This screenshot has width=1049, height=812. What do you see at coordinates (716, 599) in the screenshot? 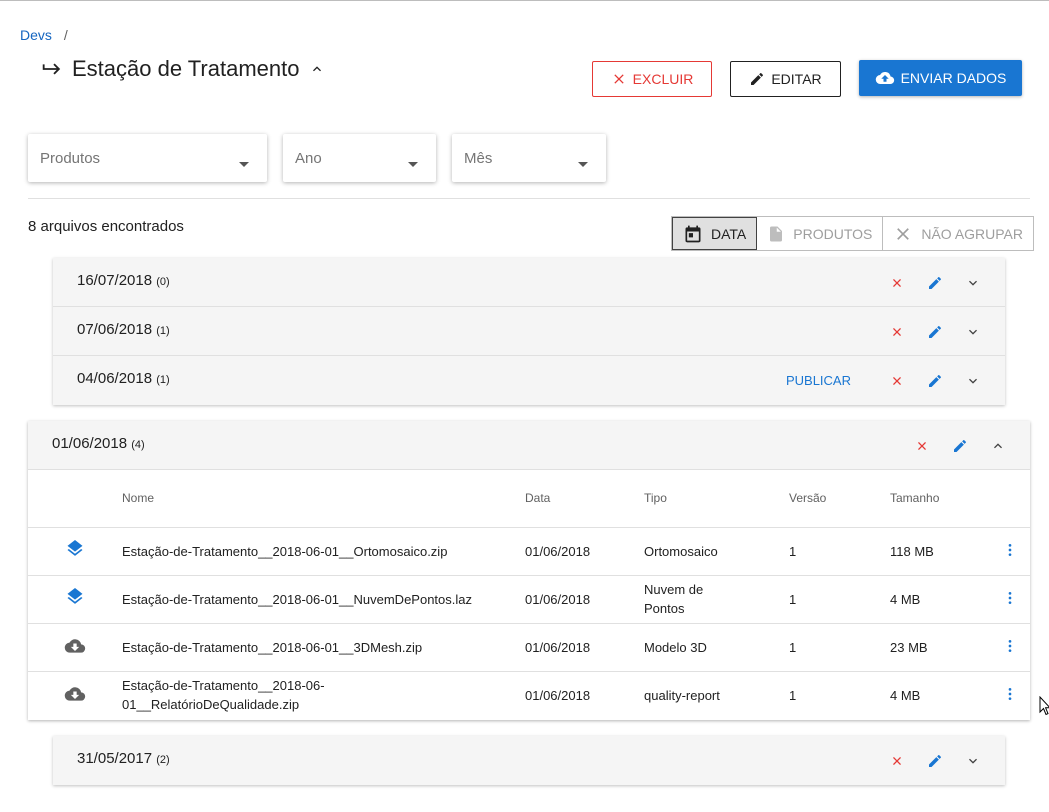
I see `file-type: Nuvem de Pontos` at bounding box center [716, 599].